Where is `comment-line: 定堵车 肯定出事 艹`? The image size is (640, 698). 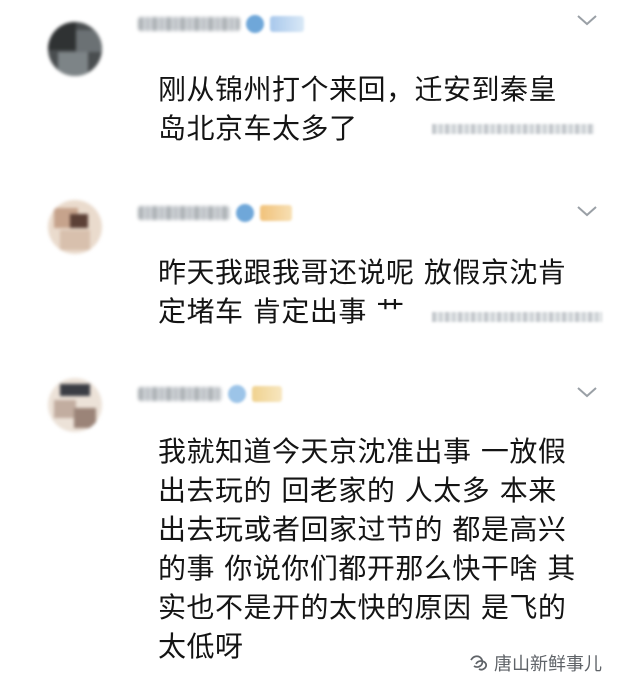 comment-line: 定堵车 肯定出事 艹 is located at coordinates (281, 311).